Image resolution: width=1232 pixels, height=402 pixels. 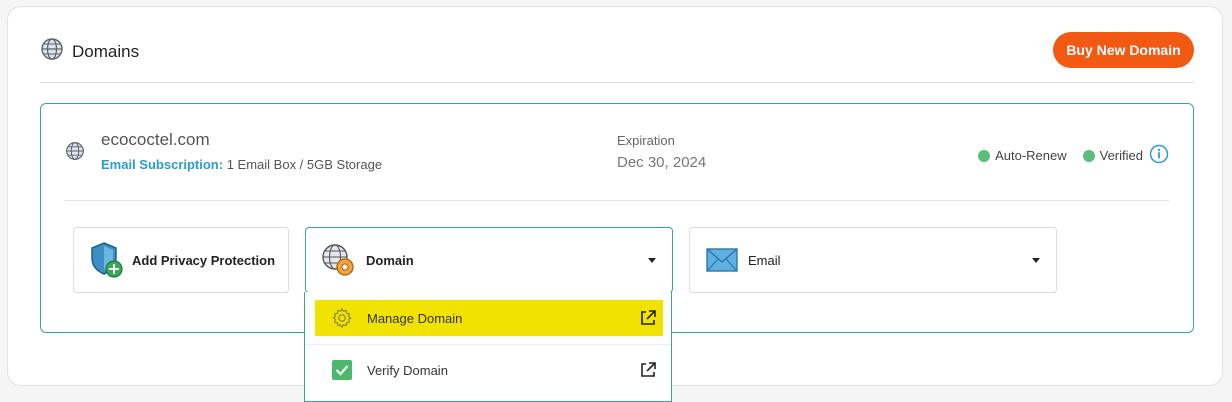 I want to click on status-label: Verified, so click(x=1121, y=155).